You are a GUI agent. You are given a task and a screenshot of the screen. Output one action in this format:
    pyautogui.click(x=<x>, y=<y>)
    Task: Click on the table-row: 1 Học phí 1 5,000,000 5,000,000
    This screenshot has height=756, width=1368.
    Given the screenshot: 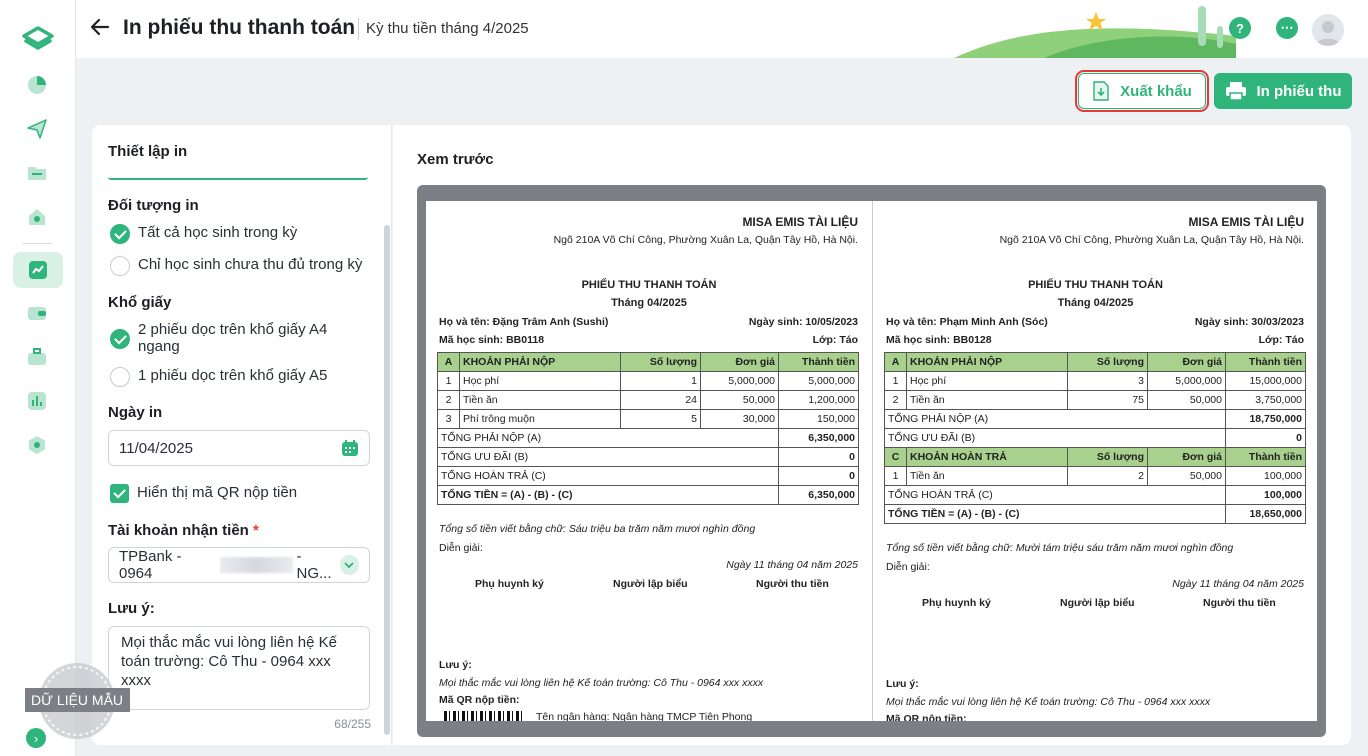 What is the action you would take?
    pyautogui.click(x=648, y=381)
    